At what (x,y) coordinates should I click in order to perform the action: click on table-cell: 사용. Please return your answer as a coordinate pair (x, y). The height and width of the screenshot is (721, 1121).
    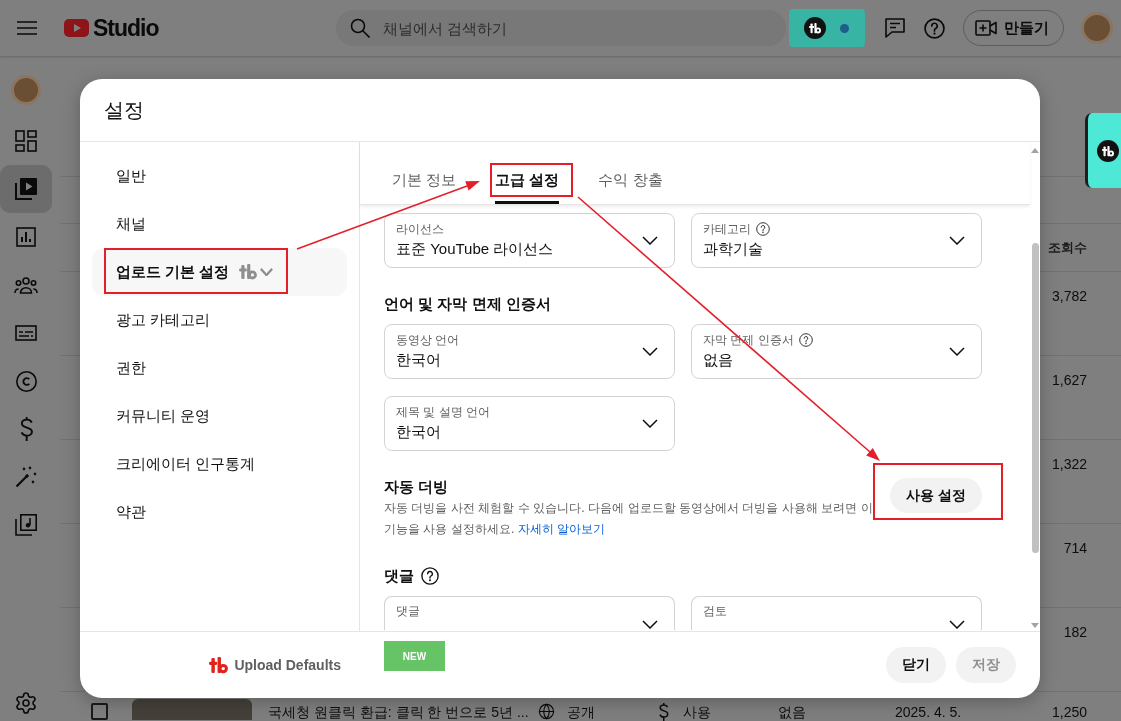
    Looking at the image, I should click on (696, 712).